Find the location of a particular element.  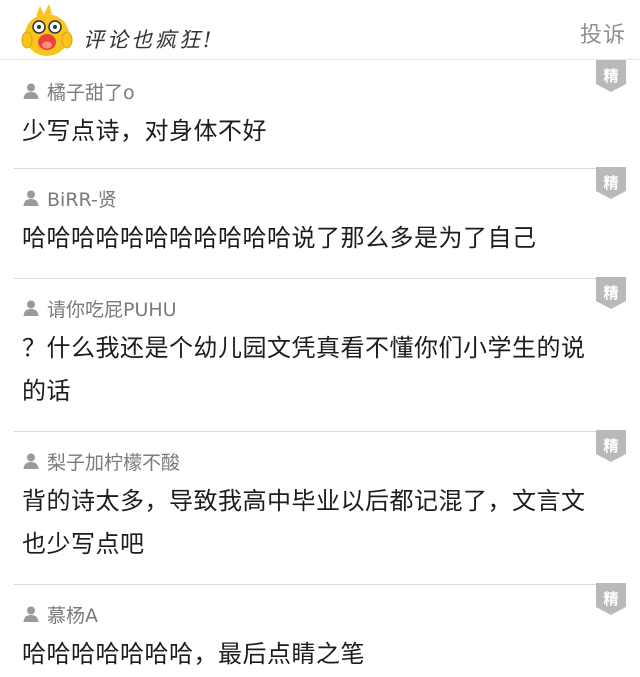

header-title: 评论也疯狂! is located at coordinates (149, 40).